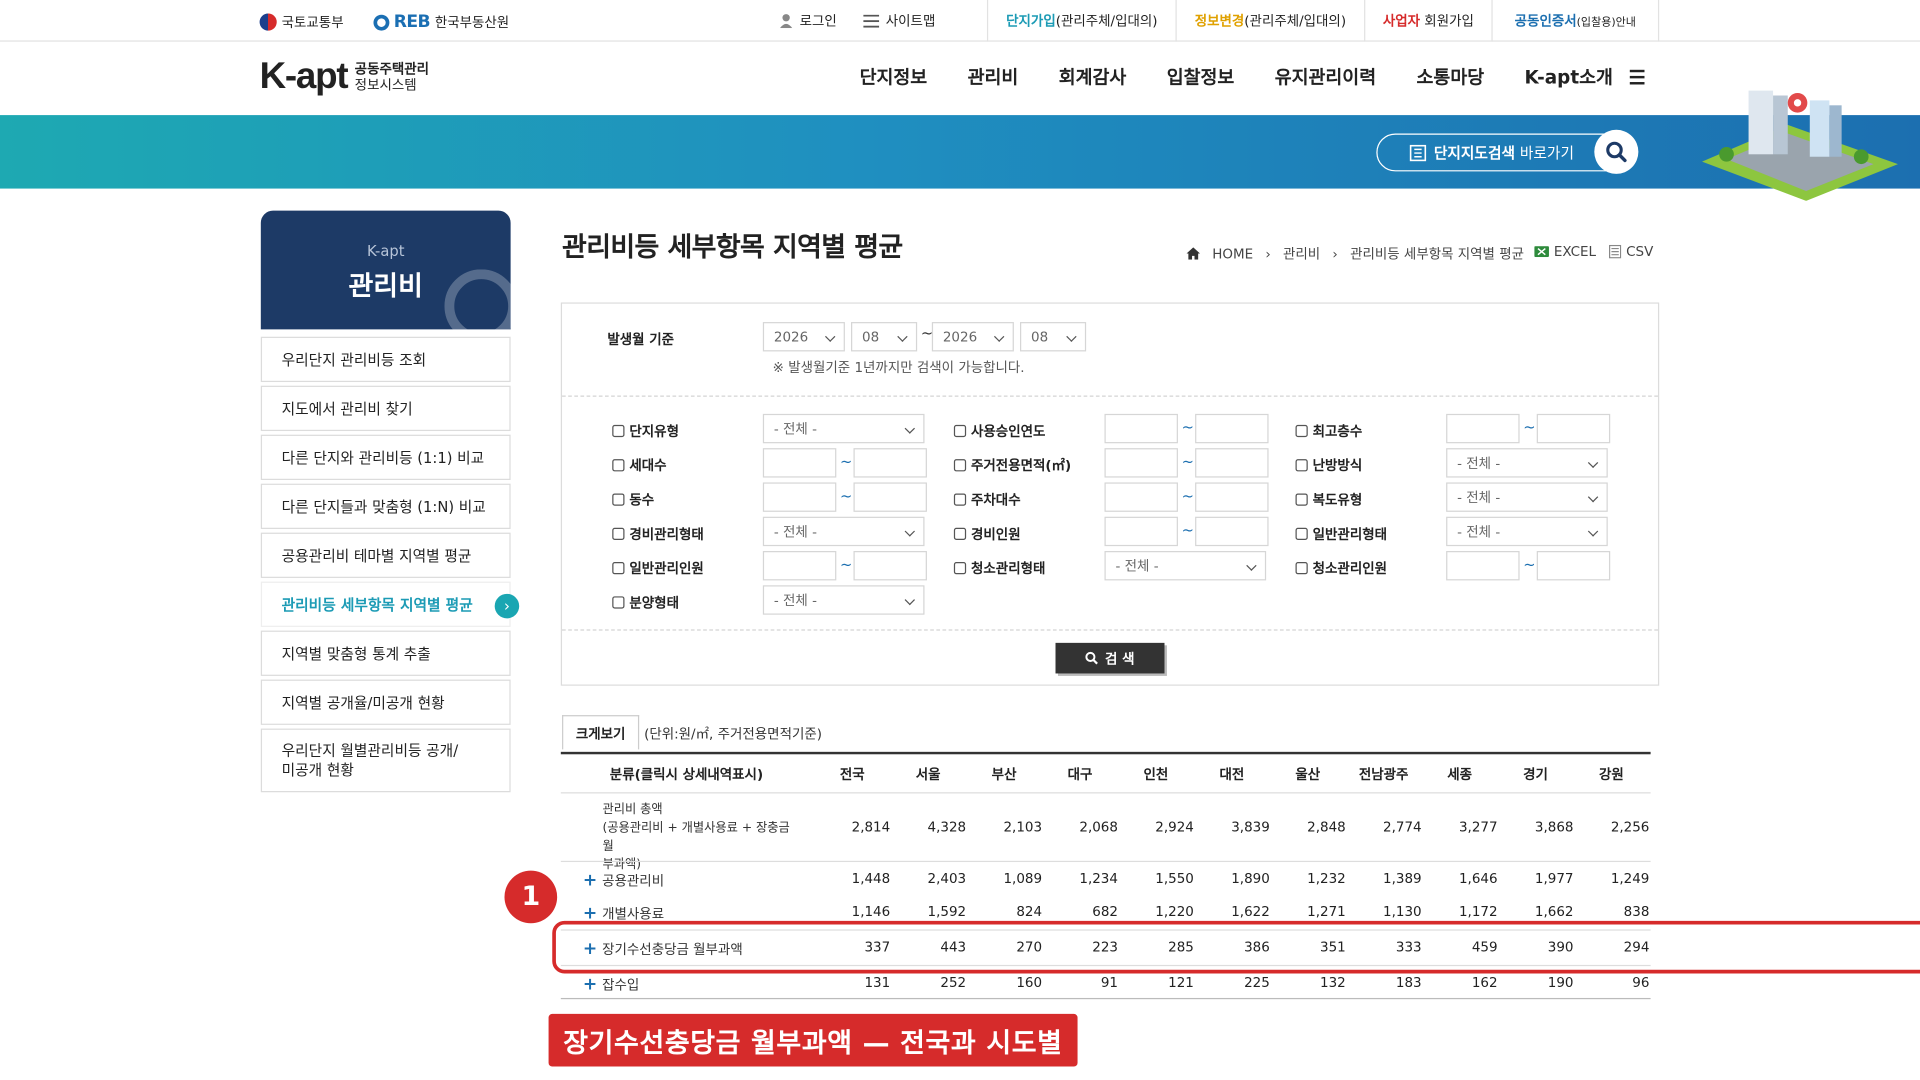 Image resolution: width=1920 pixels, height=1080 pixels. I want to click on join-complex-link: 단지가입 (관리주체/입대의), so click(1081, 21).